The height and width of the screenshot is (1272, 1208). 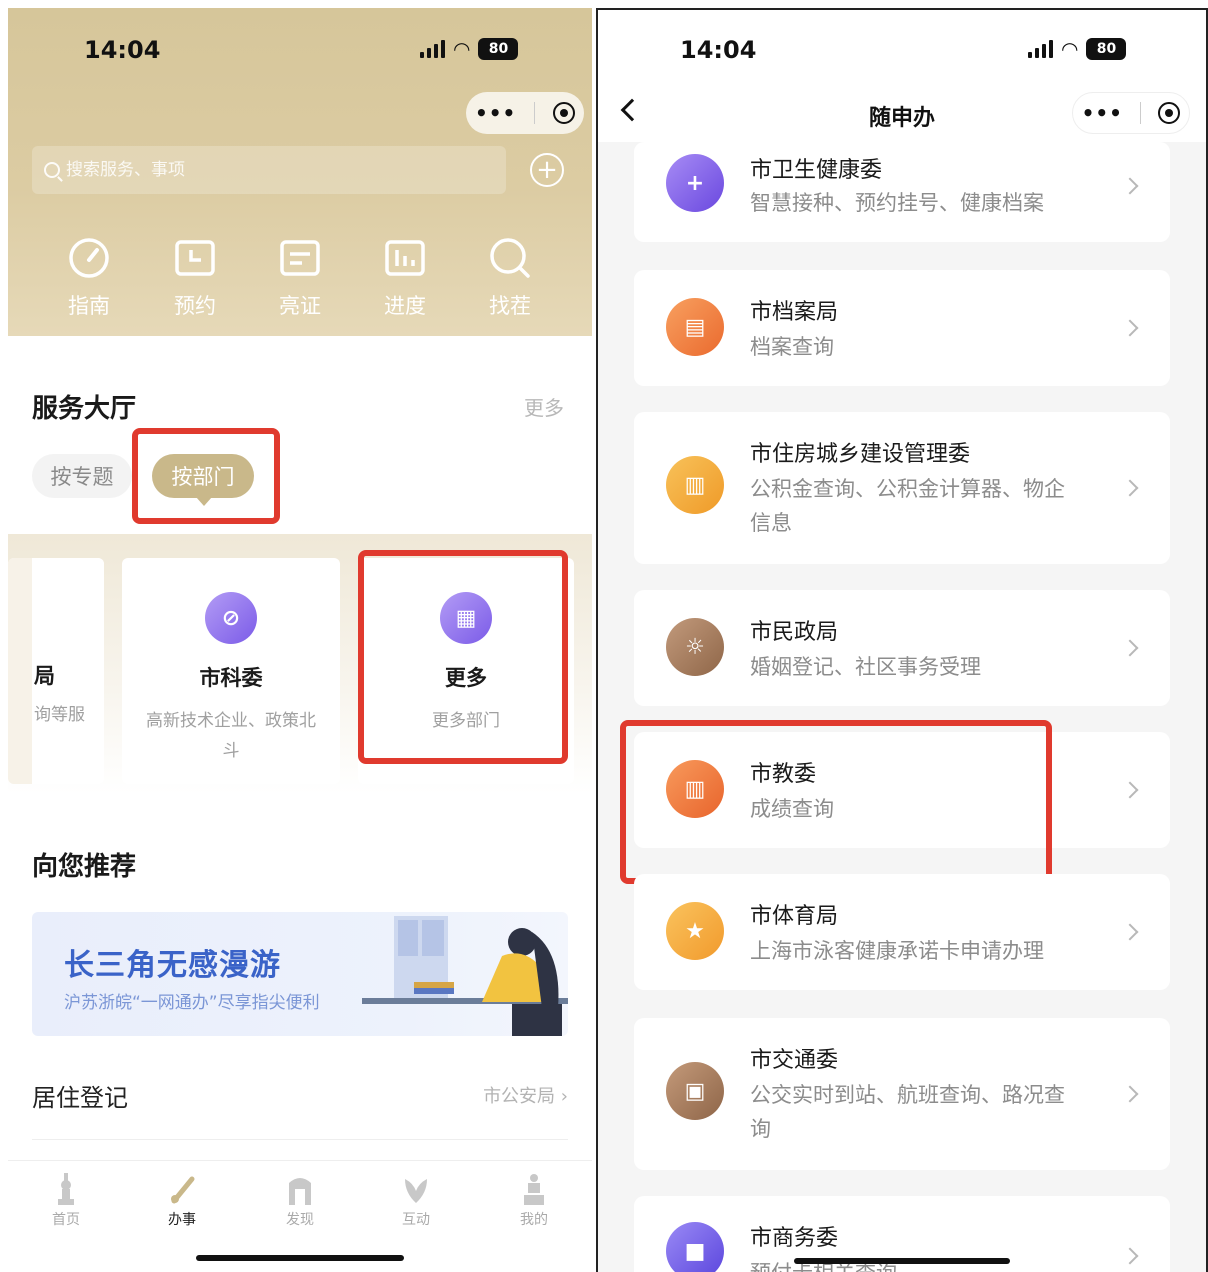 What do you see at coordinates (192, 1003) in the screenshot?
I see `banner-subtitle: 沪苏浙皖“一网通办”尽享指尖便利` at bounding box center [192, 1003].